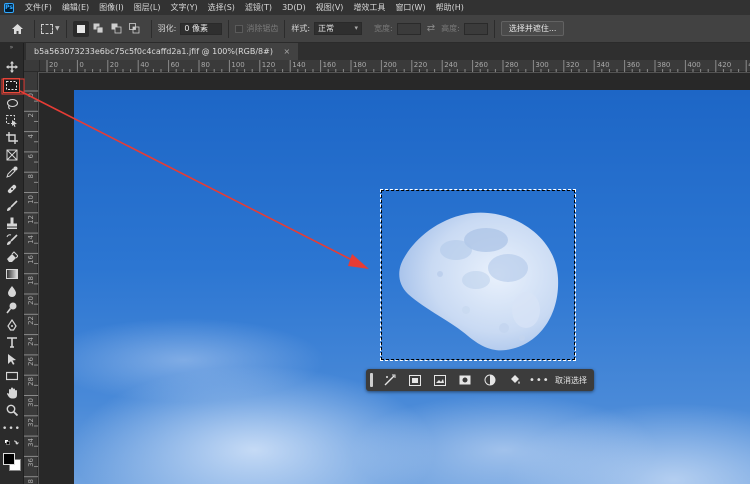 The image size is (750, 484). I want to click on marquee-selection, so click(478, 275).